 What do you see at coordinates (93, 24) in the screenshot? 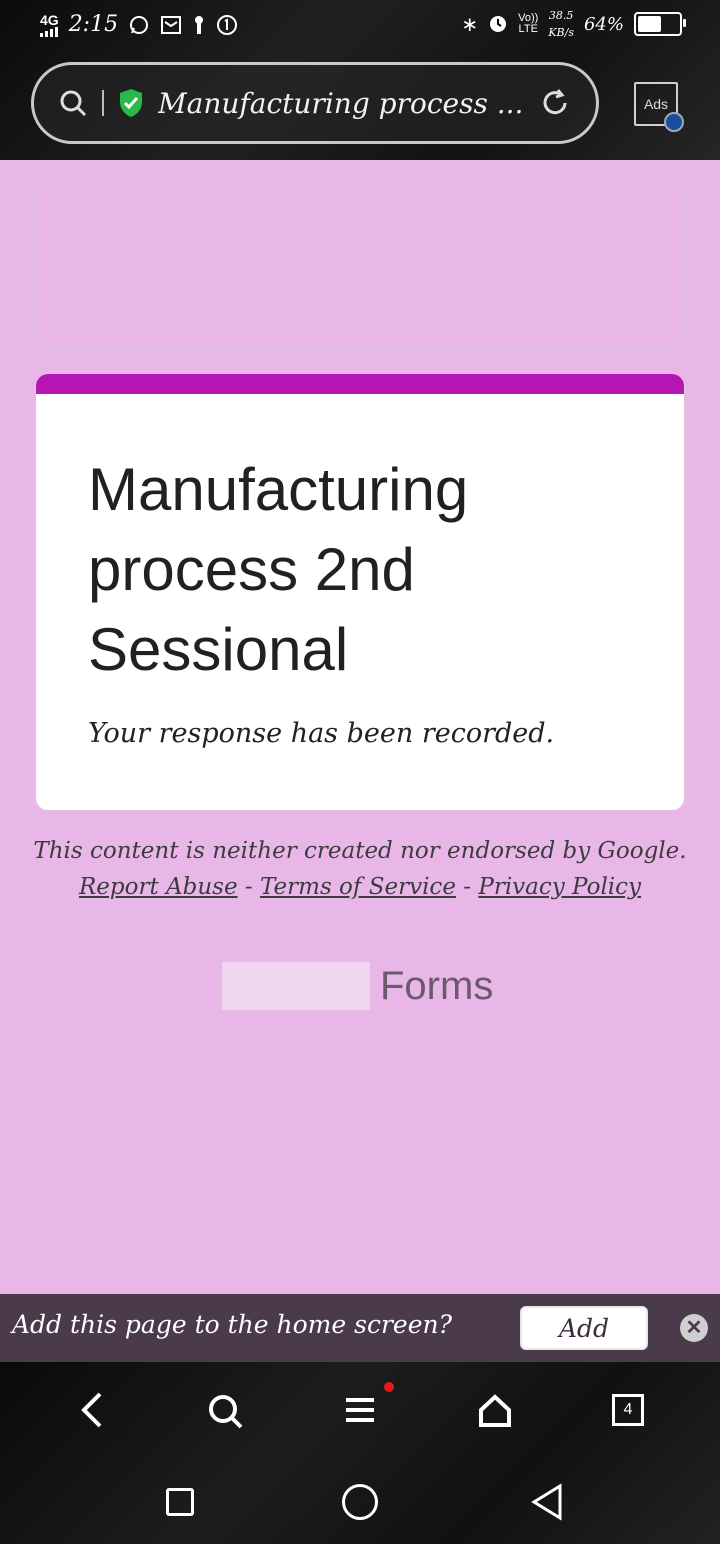
I see `clock: 2:15` at bounding box center [93, 24].